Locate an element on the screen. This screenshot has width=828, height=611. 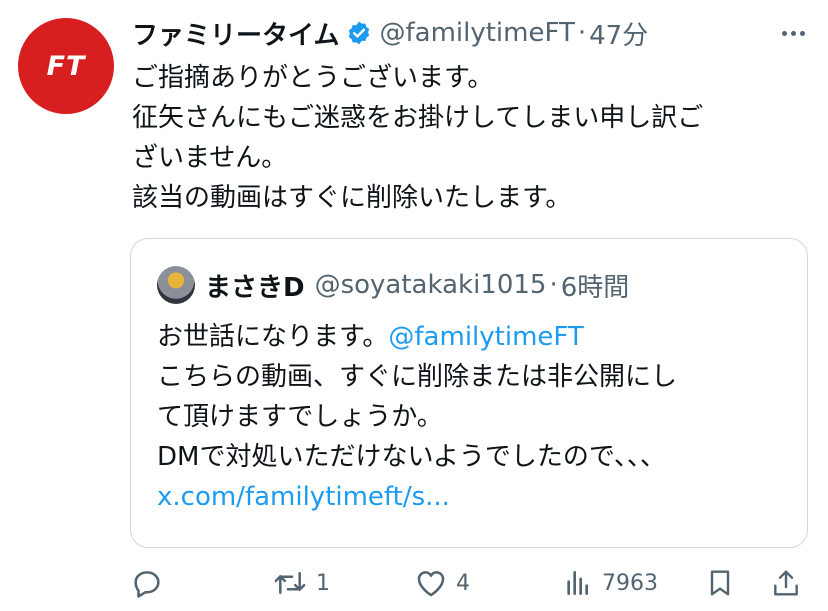
quoted-tweet-header: まさきD @soyatakaki1015 · 6時間 is located at coordinates (393, 285).